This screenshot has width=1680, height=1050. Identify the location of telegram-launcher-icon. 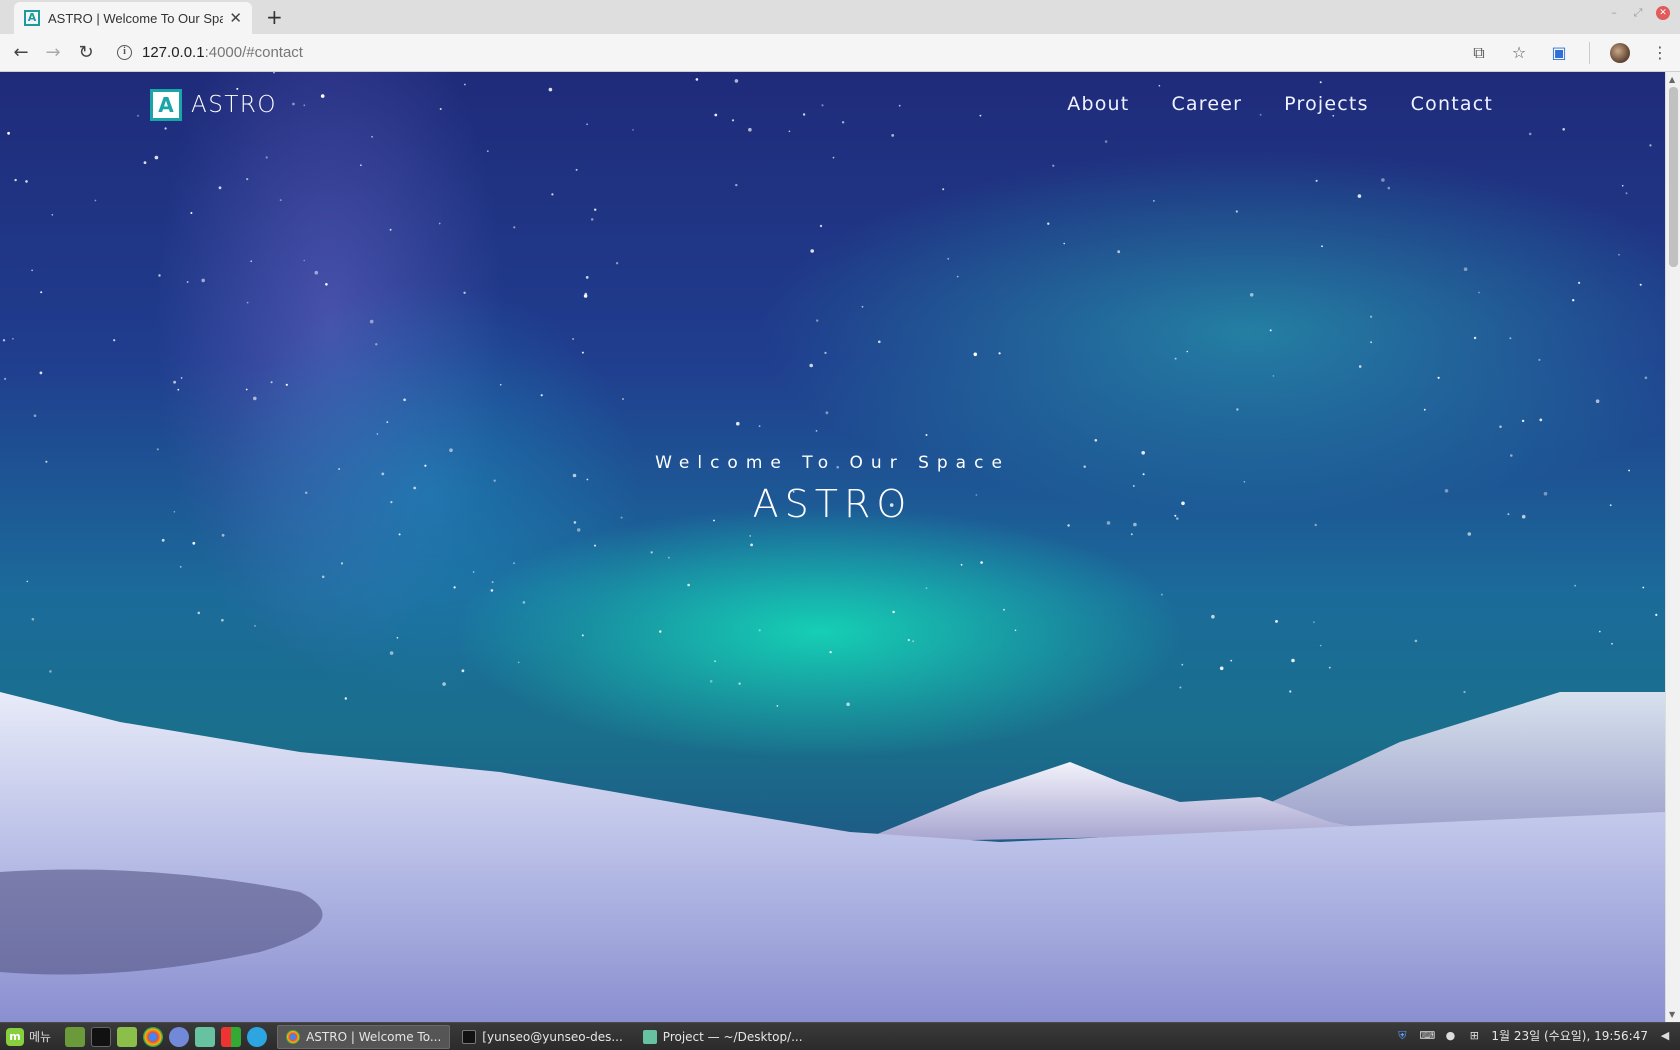
(257, 1036).